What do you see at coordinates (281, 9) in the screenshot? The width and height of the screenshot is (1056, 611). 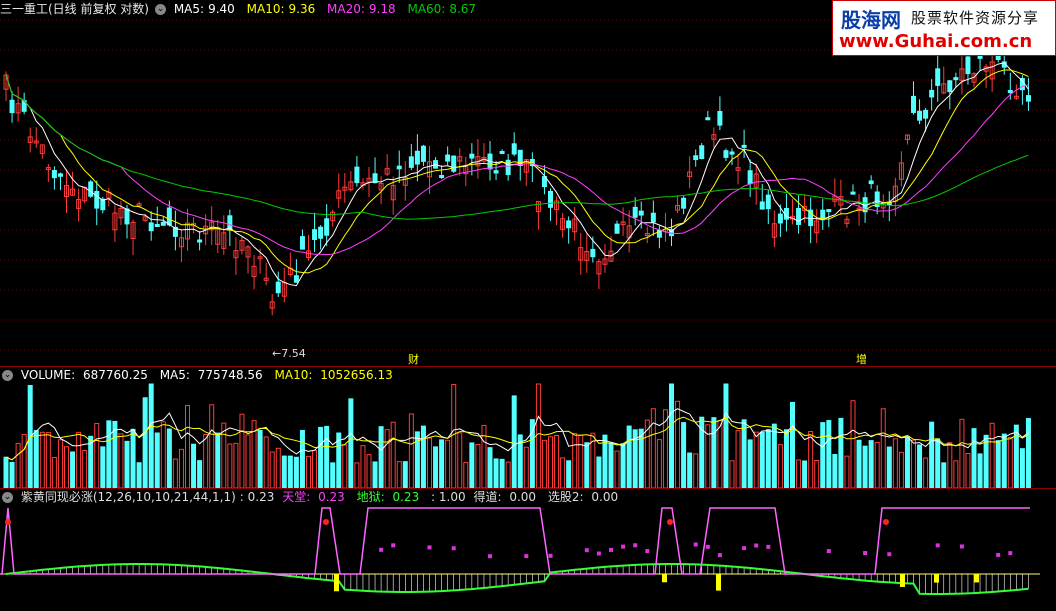 I see `ma10-legend: MA10: 9.36` at bounding box center [281, 9].